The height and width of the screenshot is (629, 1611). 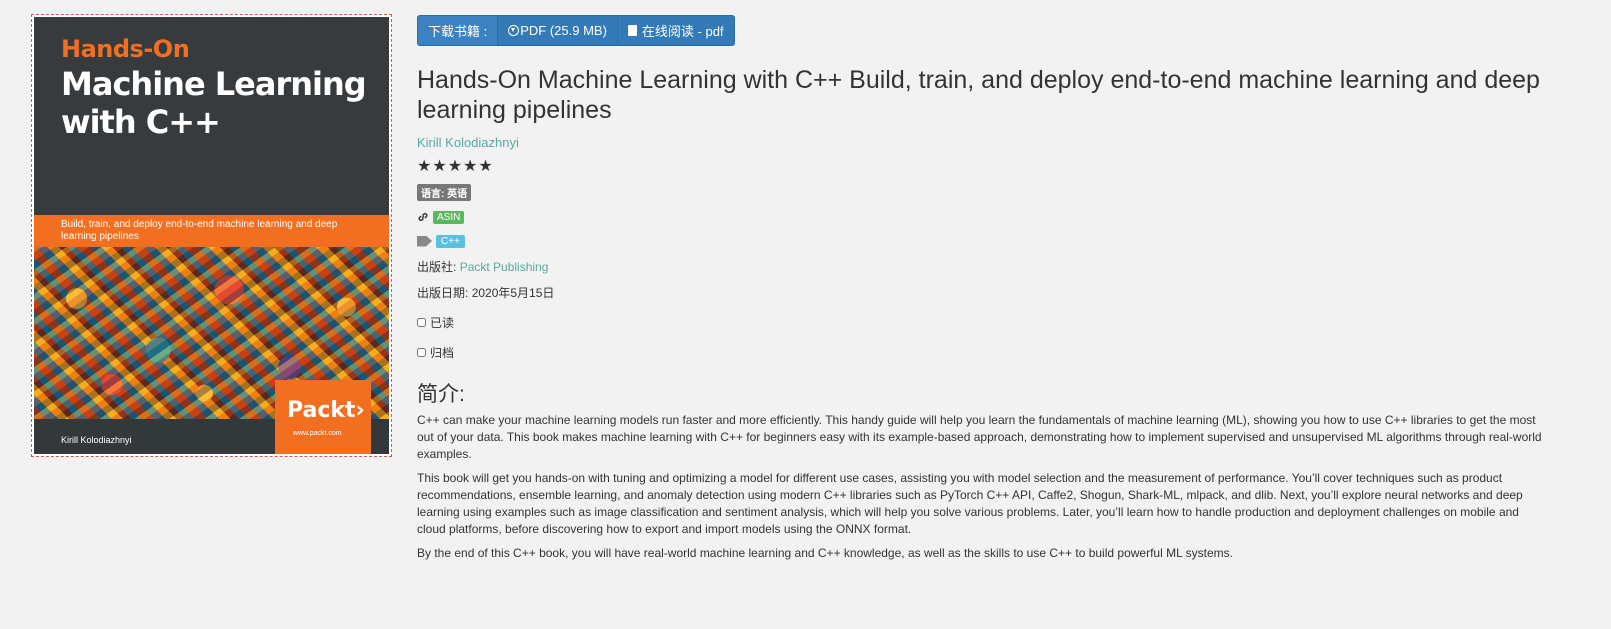 What do you see at coordinates (982, 266) in the screenshot?
I see `publisher-row: 出版社: Packt Publishing` at bounding box center [982, 266].